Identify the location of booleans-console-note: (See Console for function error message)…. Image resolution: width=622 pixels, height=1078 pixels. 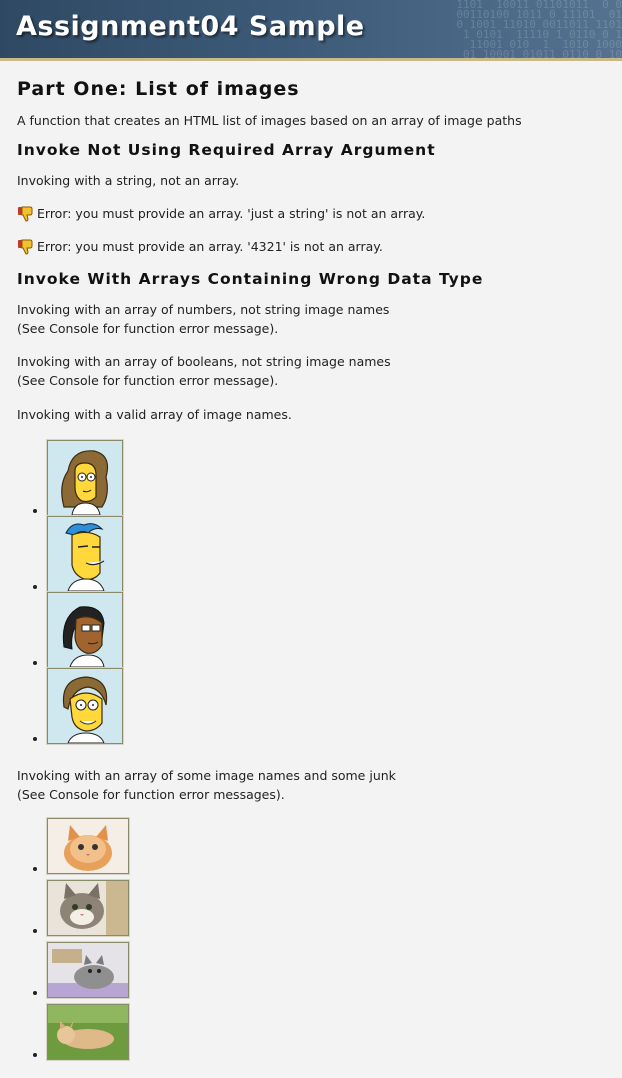
(148, 380).